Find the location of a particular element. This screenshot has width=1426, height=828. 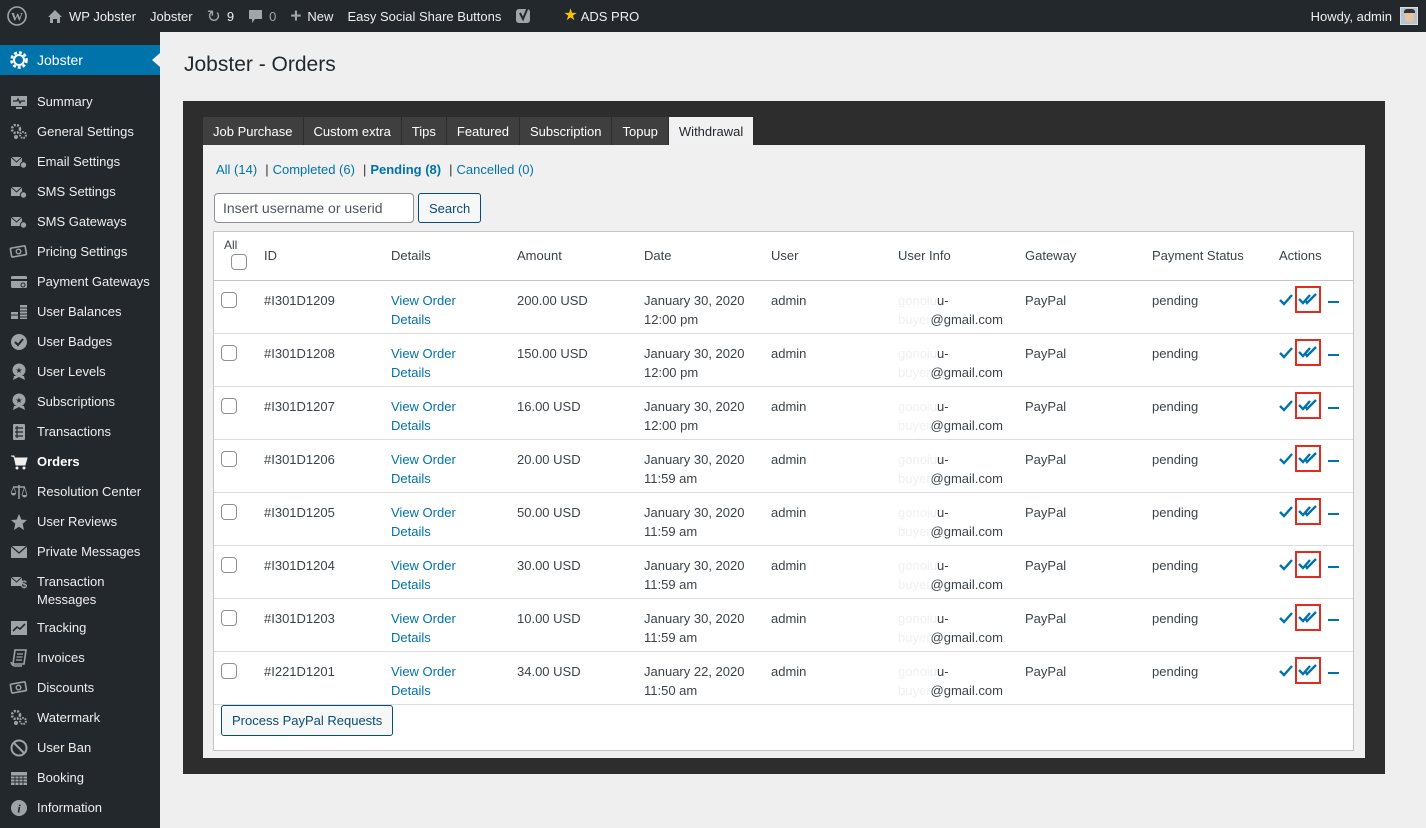

sidebar-item-sms-gateways: SMS Gateways is located at coordinates (80, 223).